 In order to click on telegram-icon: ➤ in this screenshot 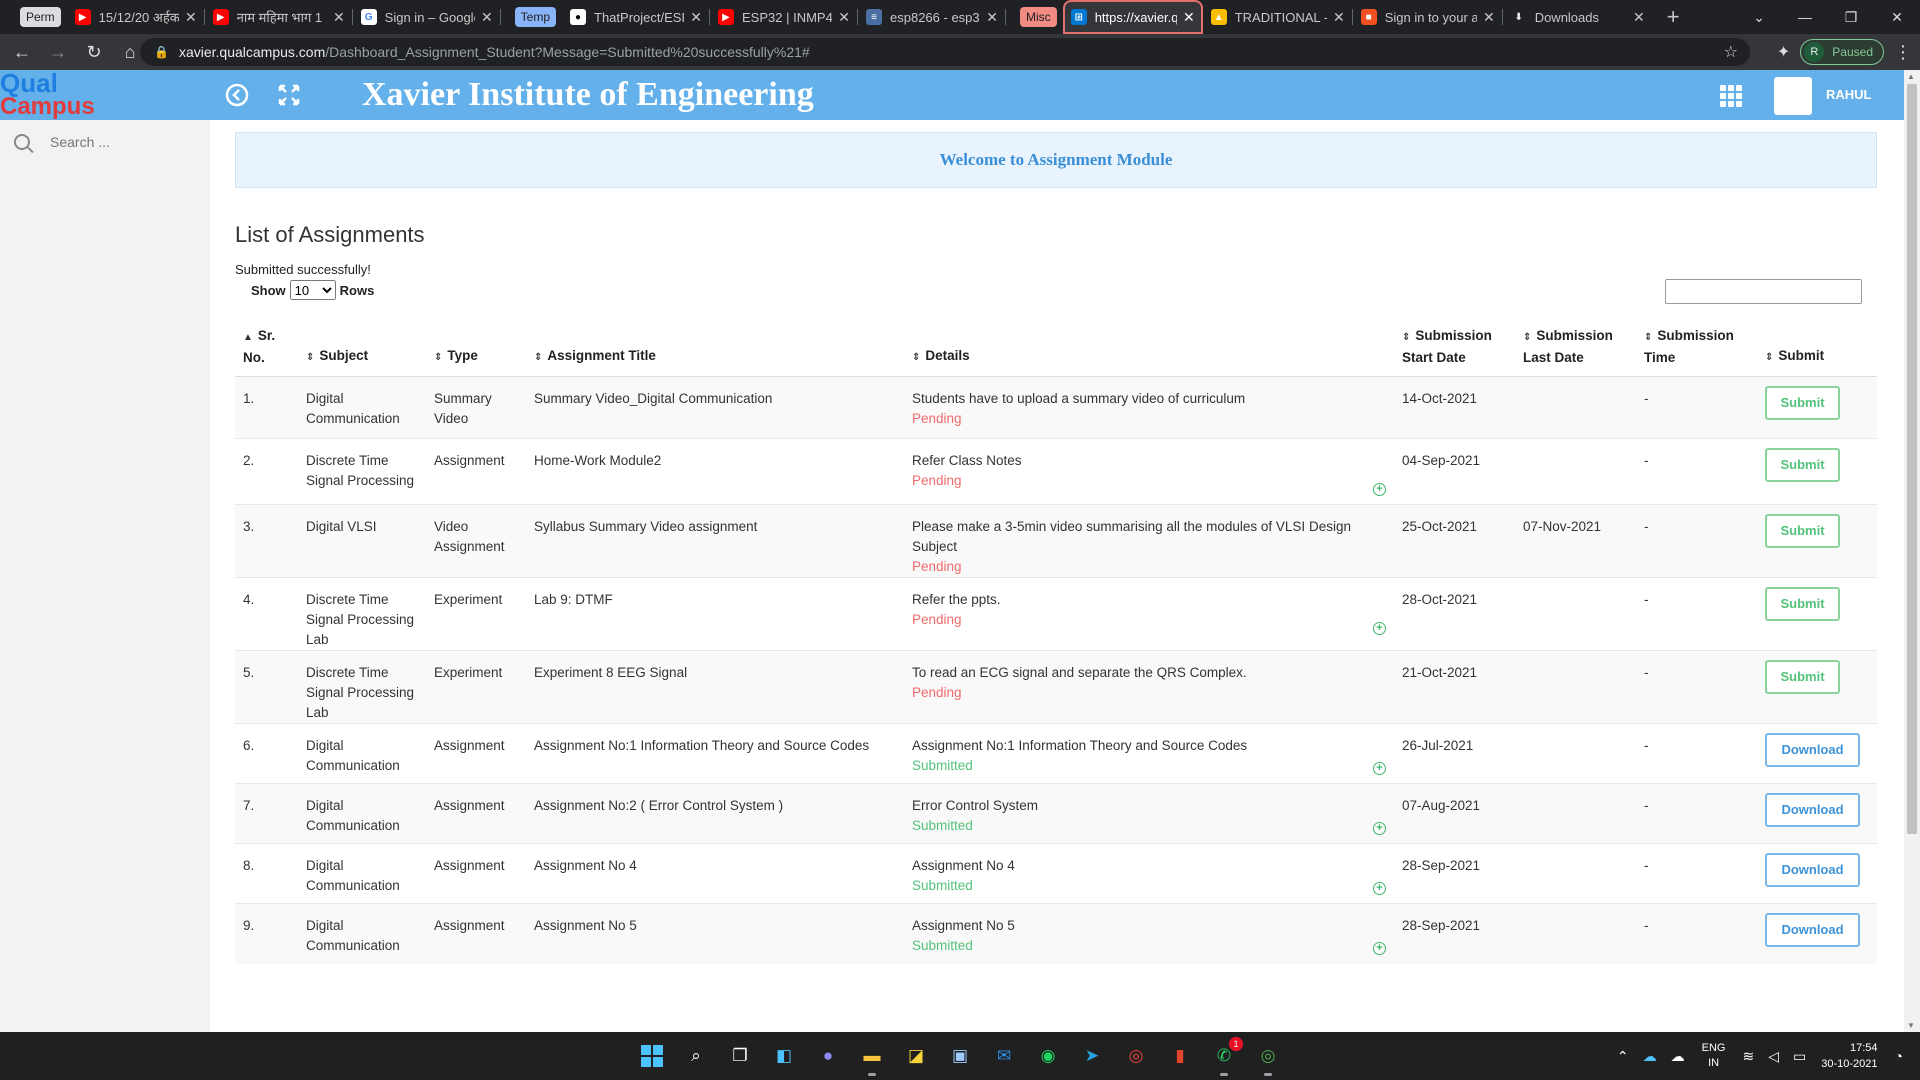, I will do `click(1092, 1056)`.